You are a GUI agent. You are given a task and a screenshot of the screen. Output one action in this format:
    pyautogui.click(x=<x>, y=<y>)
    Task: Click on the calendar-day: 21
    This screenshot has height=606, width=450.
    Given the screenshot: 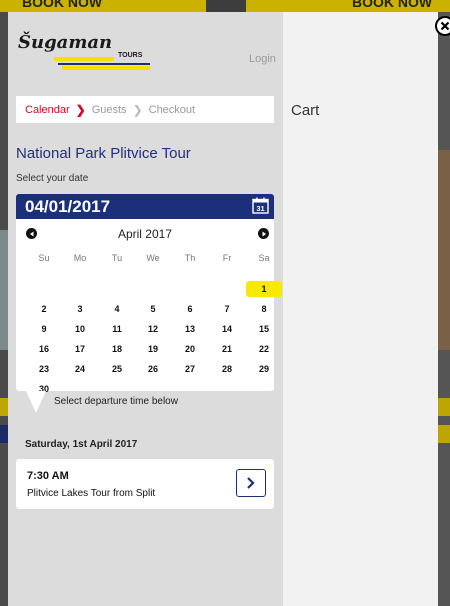 What is the action you would take?
    pyautogui.click(x=227, y=349)
    